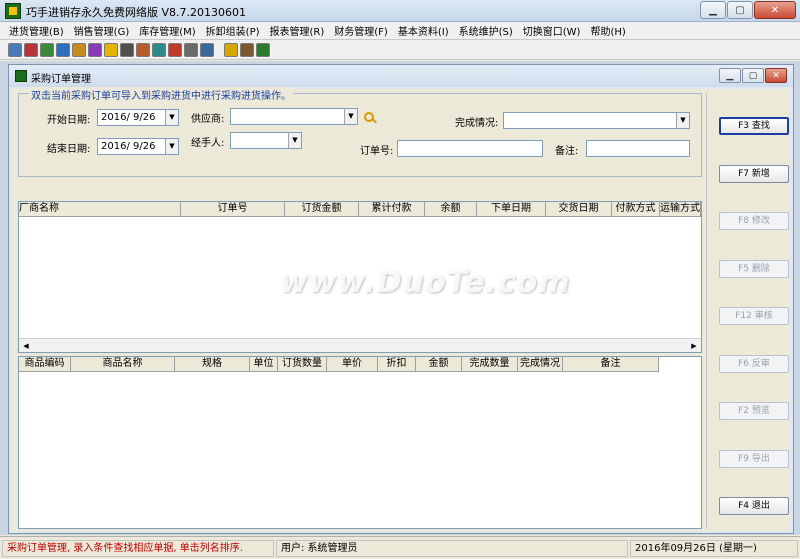 This screenshot has width=800, height=559. What do you see at coordinates (360, 345) in the screenshot?
I see `orders-hscrollbar: ◀ ▶` at bounding box center [360, 345].